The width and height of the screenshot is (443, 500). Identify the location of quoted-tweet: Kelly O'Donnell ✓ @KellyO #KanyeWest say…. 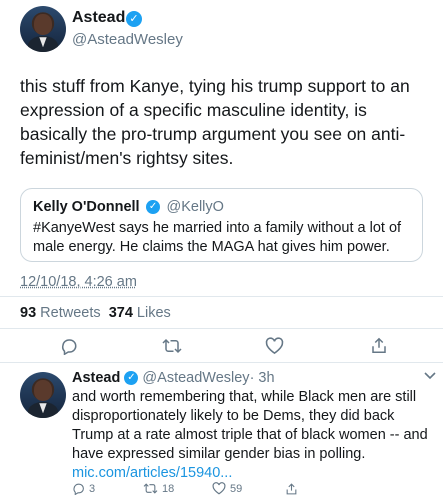
(221, 225).